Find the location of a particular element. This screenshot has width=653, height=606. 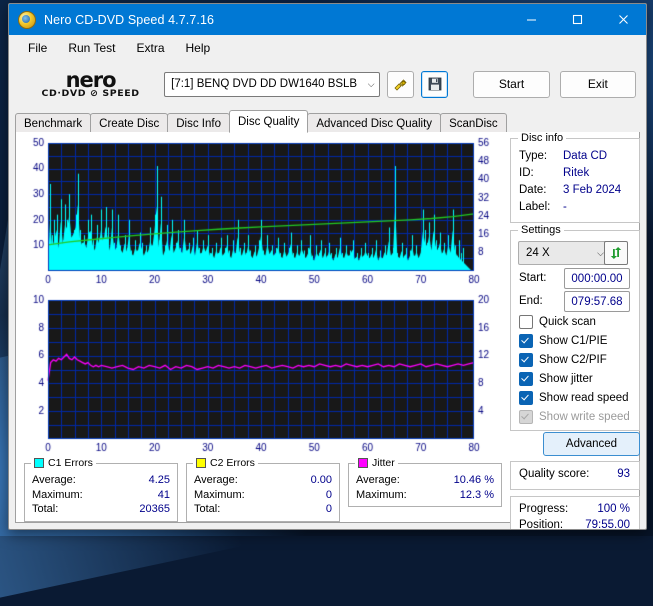

show-read-speed-checkbox-row: Show read speed is located at coordinates (574, 398).